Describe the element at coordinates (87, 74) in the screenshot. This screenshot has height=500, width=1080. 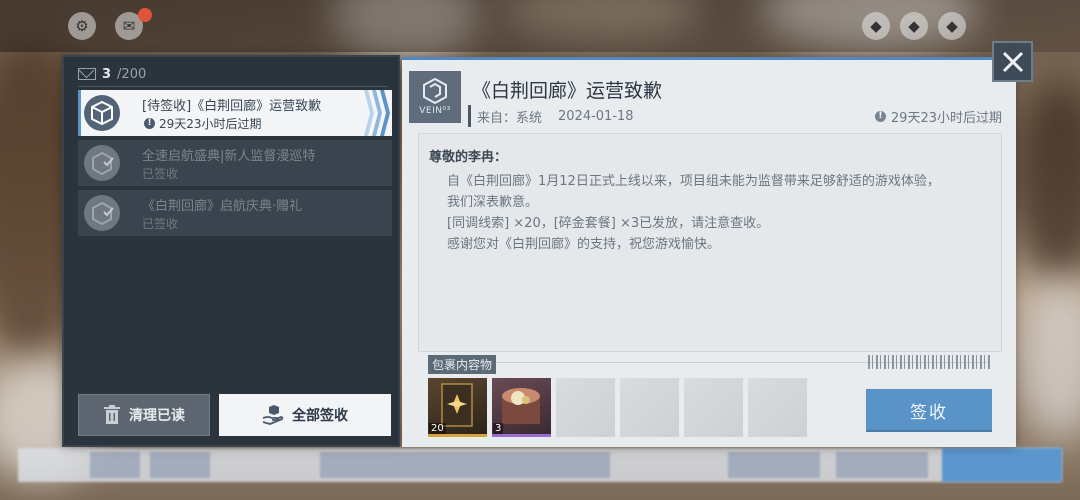
I see `envelope-icon` at that location.